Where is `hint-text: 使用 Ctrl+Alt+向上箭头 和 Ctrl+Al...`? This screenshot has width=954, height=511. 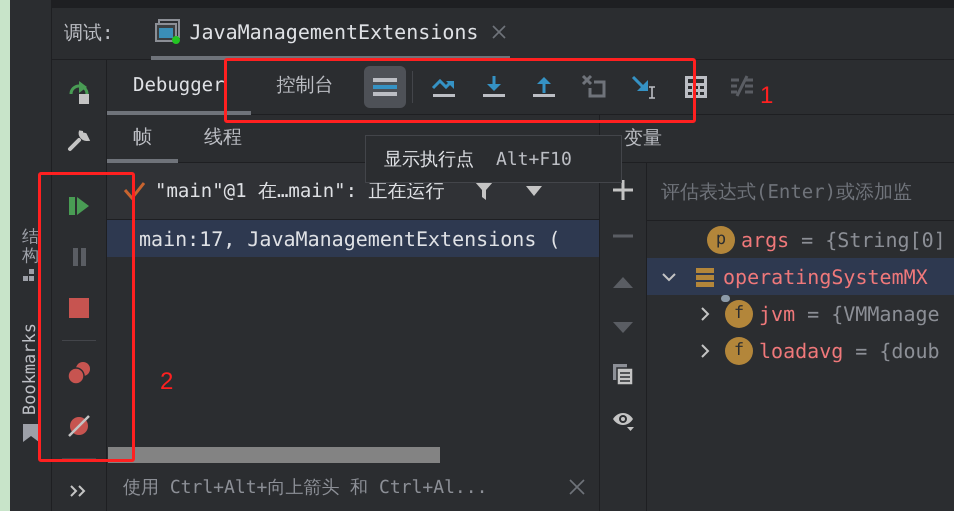 hint-text: 使用 Ctrl+Alt+向上箭头 和 Ctrl+Al... is located at coordinates (305, 488).